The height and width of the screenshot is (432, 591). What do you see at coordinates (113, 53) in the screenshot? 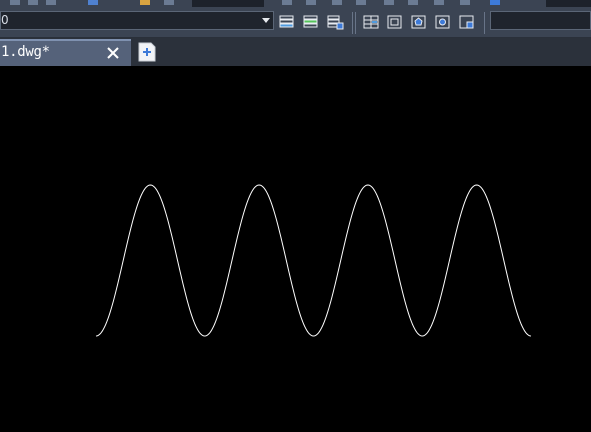
I see `close-icon` at bounding box center [113, 53].